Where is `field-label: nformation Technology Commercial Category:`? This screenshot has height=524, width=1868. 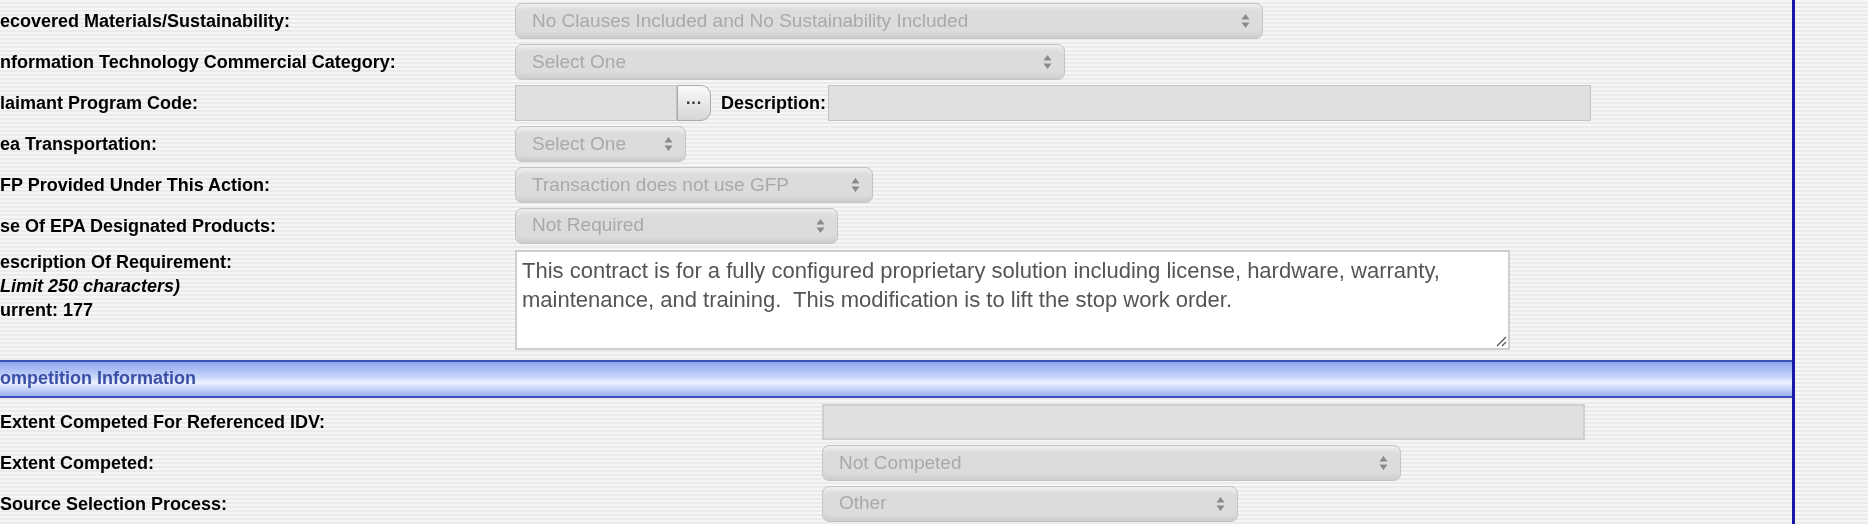 field-label: nformation Technology Commercial Category: is located at coordinates (198, 63).